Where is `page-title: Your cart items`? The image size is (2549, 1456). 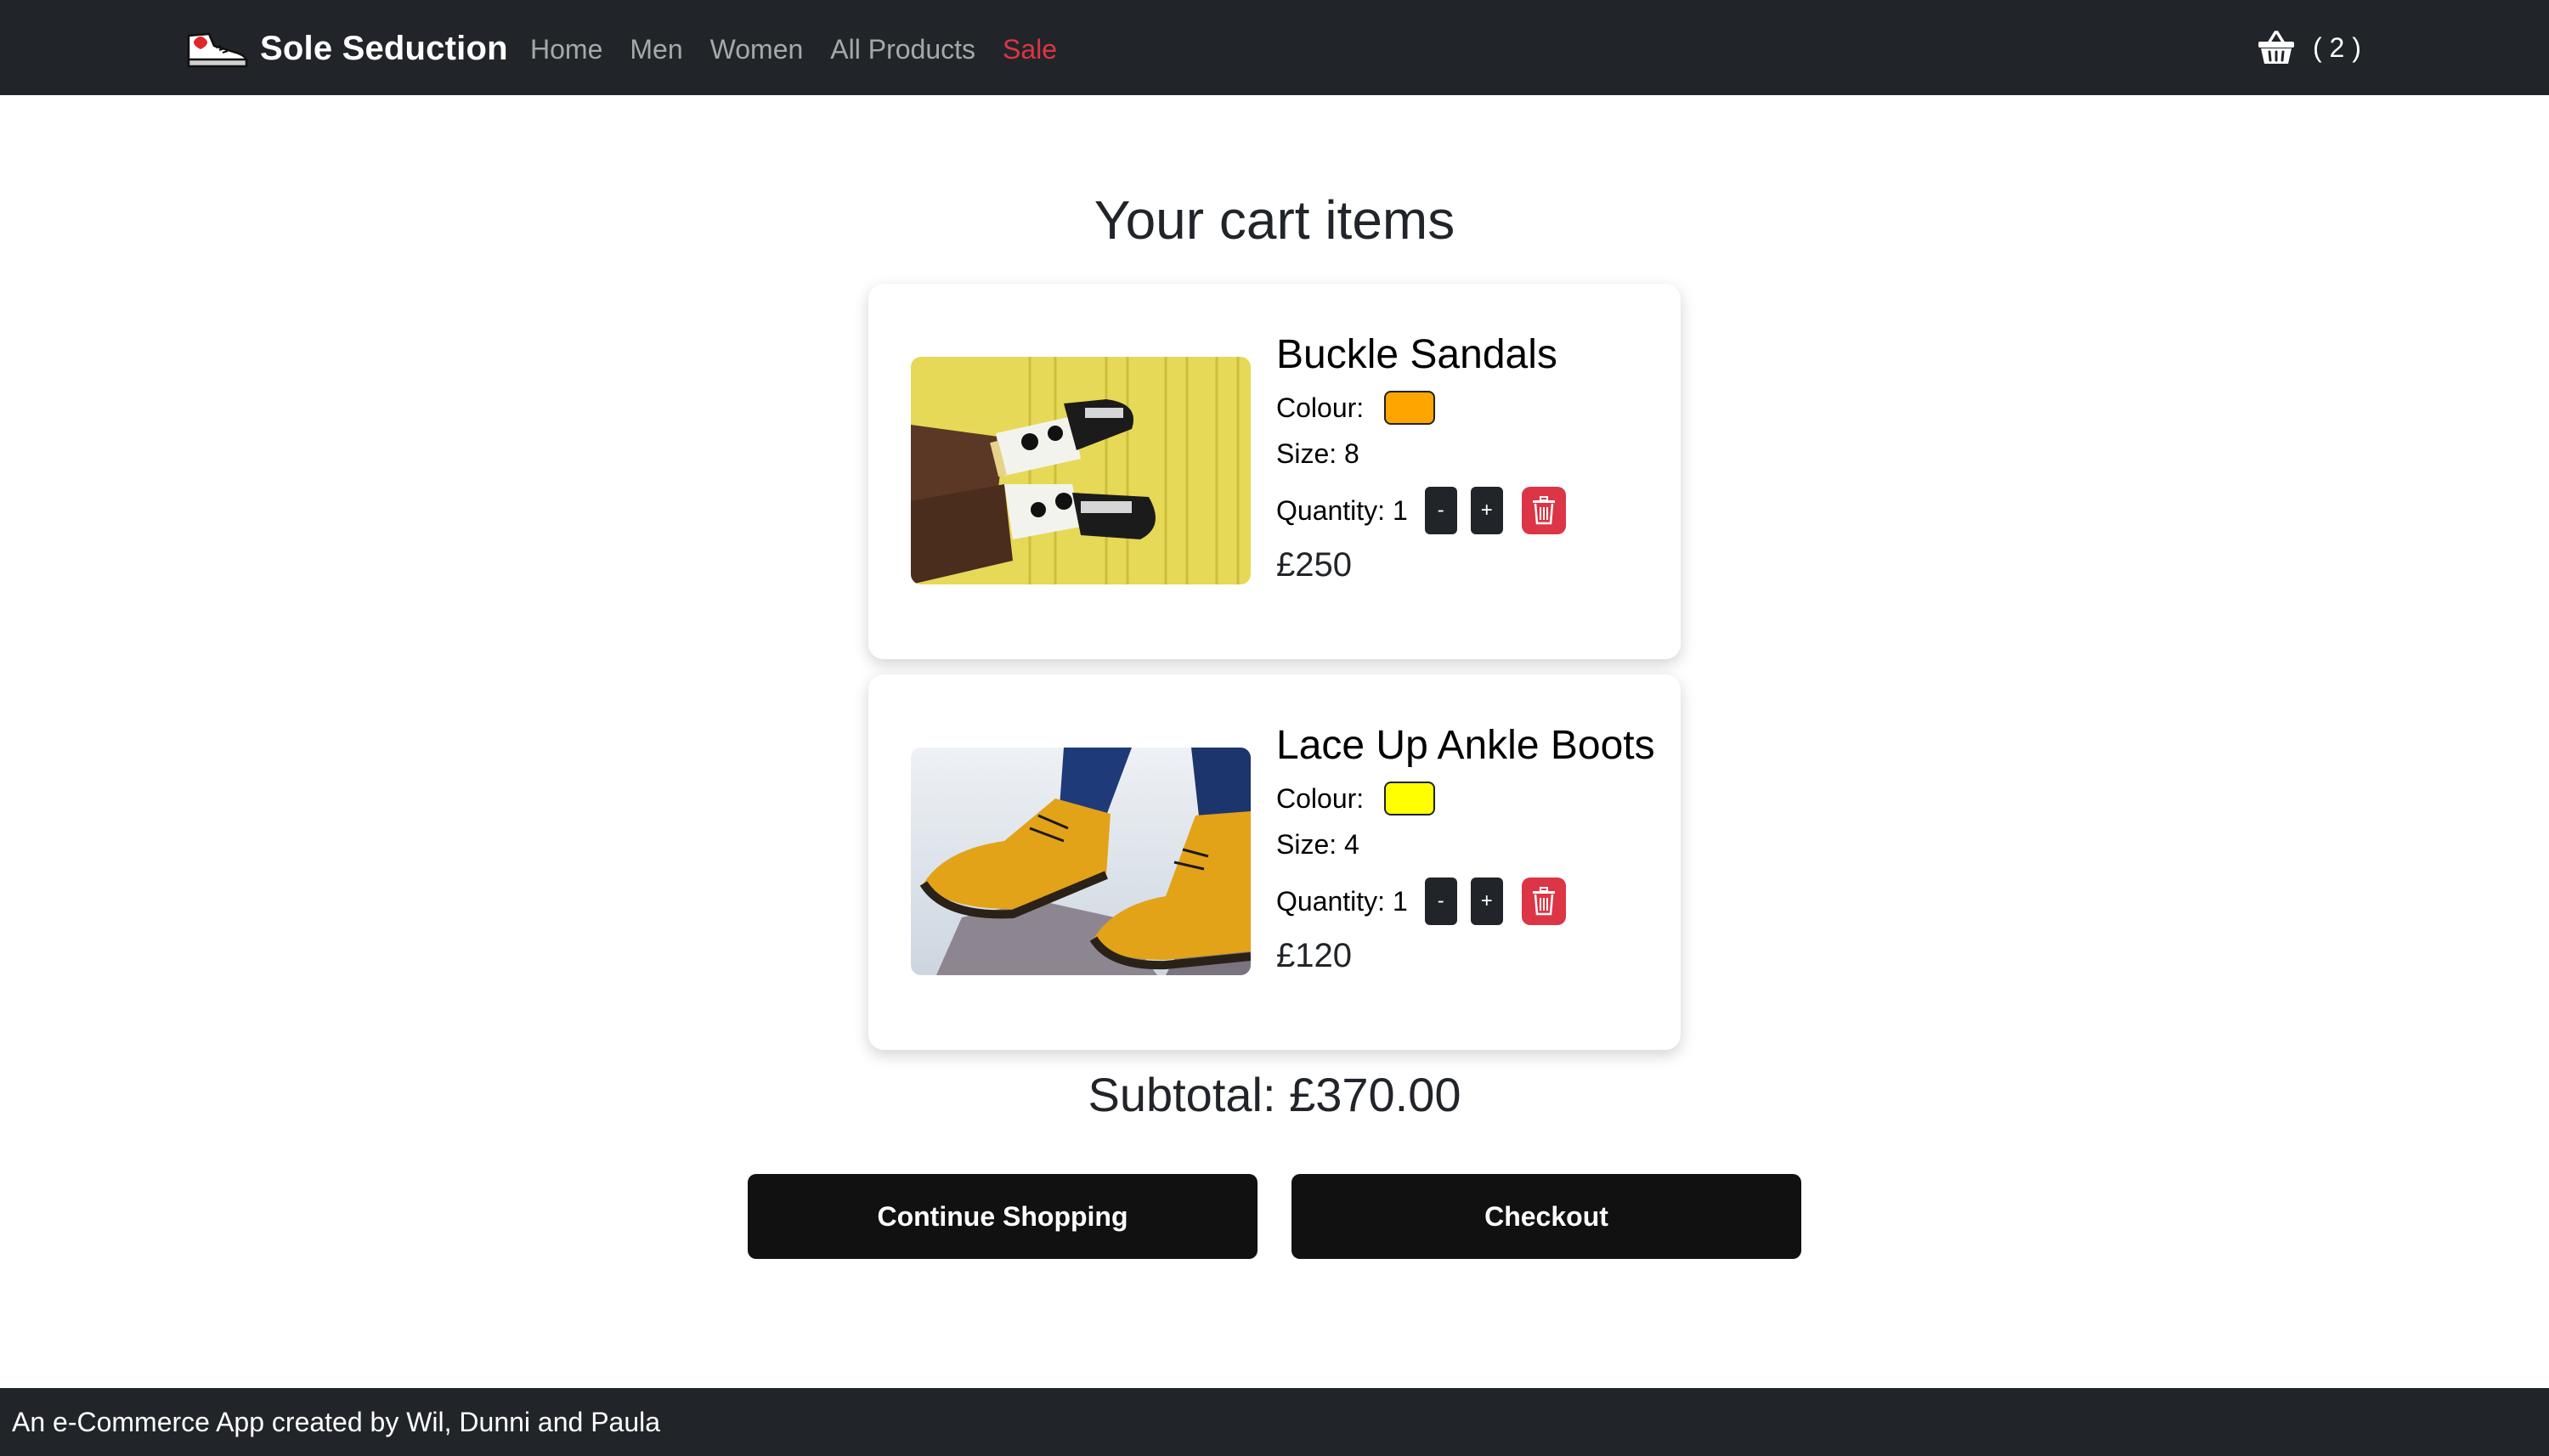 page-title: Your cart items is located at coordinates (1274, 220).